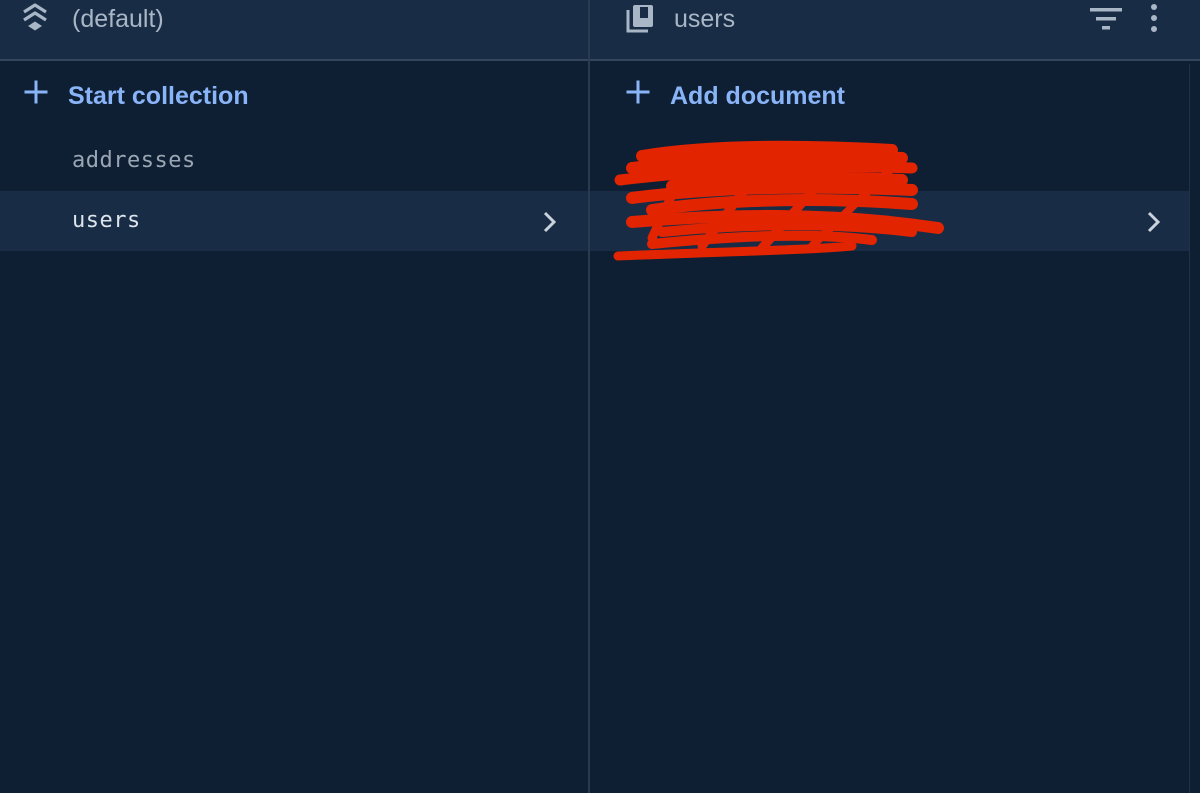 The image size is (1200, 793). What do you see at coordinates (895, 30) in the screenshot?
I see `documents-panel-header: users` at bounding box center [895, 30].